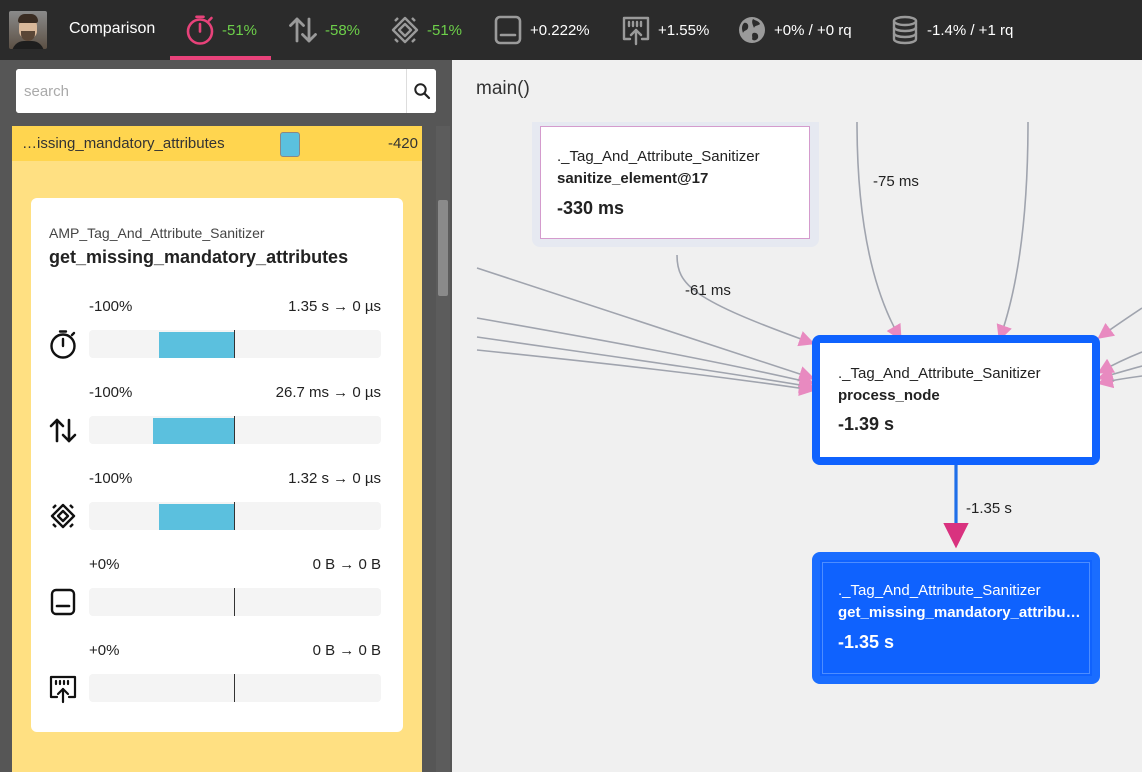 This screenshot has height=772, width=1142. What do you see at coordinates (28, 30) in the screenshot?
I see `avatar` at bounding box center [28, 30].